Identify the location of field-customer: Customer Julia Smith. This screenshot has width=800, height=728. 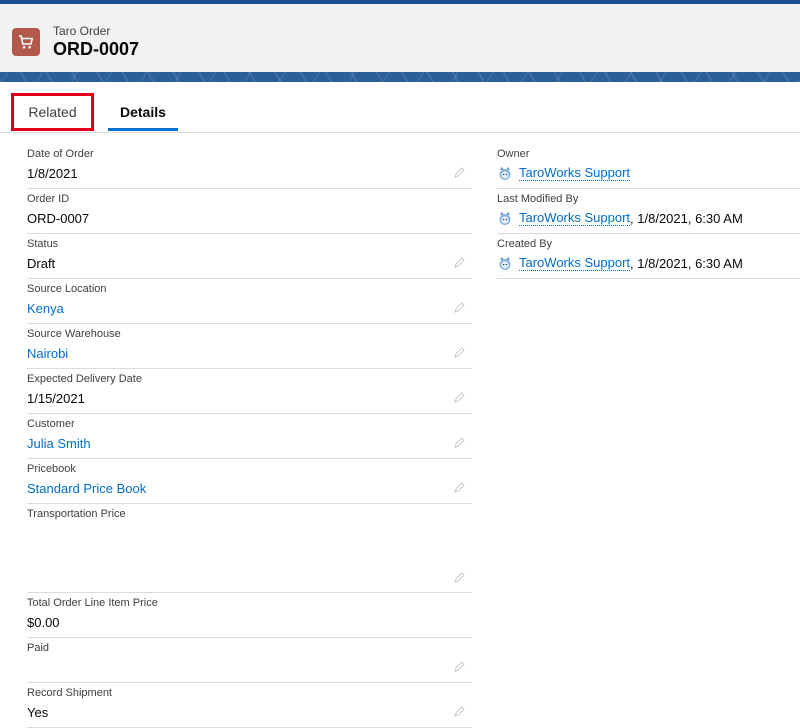
(249, 436).